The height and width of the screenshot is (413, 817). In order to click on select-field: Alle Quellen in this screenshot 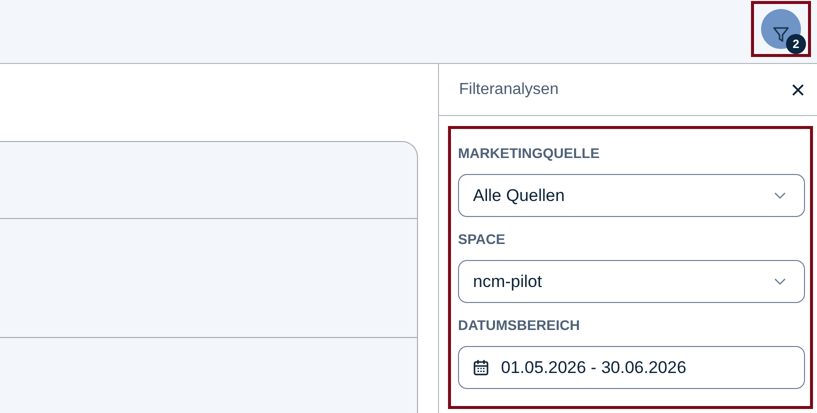, I will do `click(631, 195)`.